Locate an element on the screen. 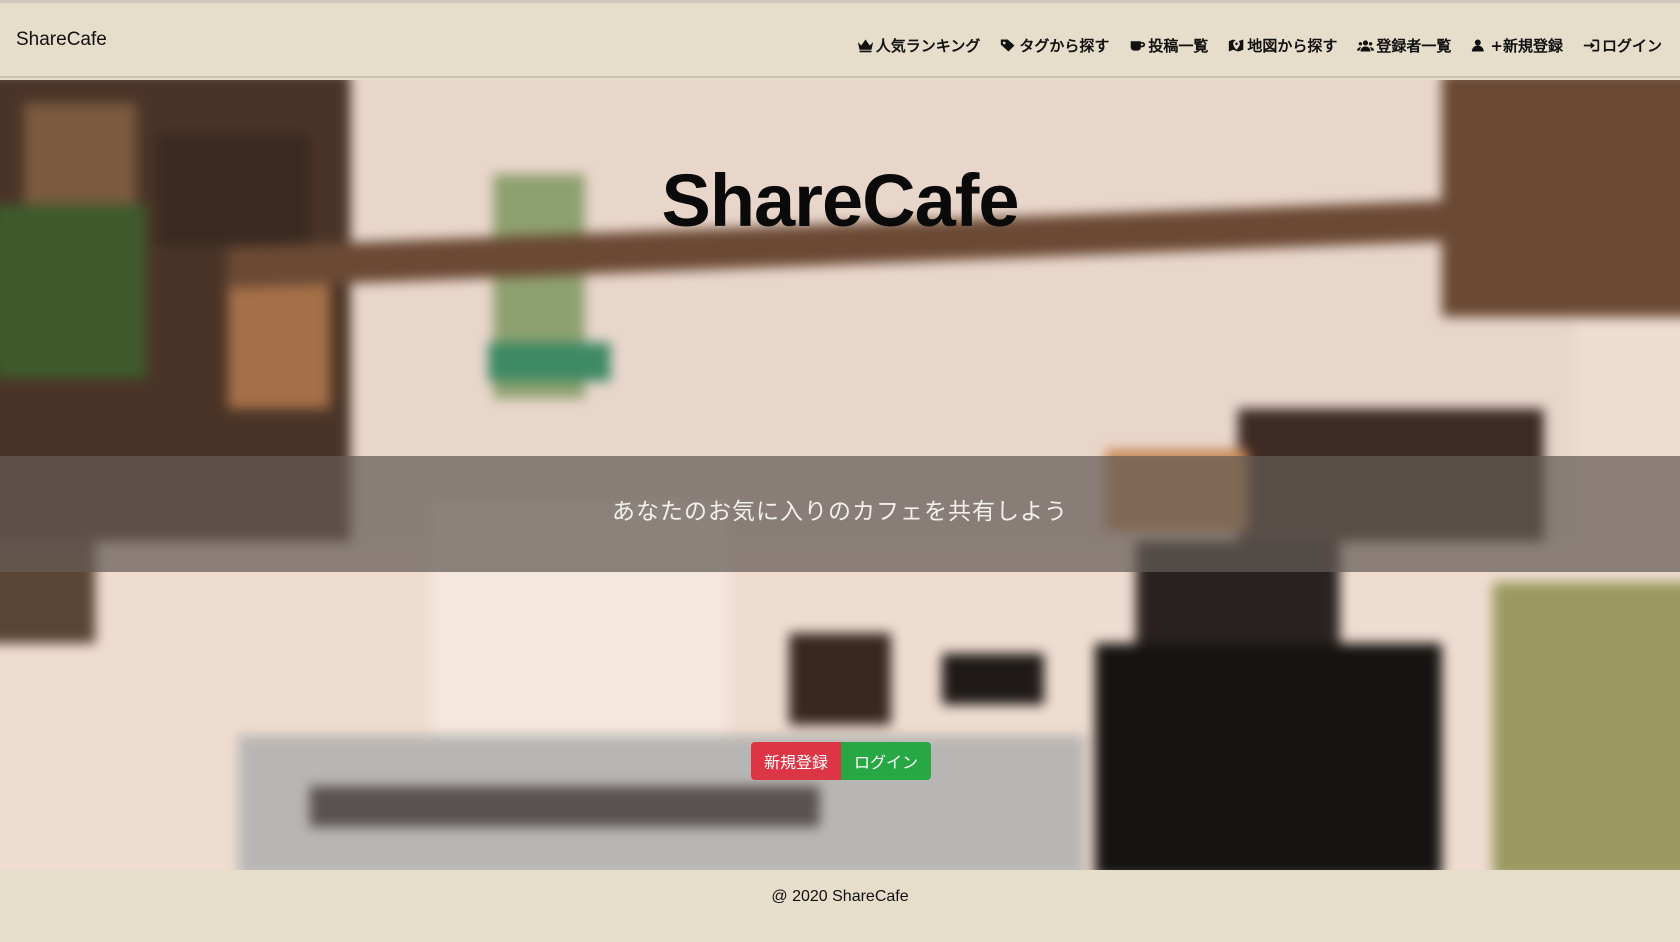 The height and width of the screenshot is (942, 1680). nav-login: ログイン is located at coordinates (1622, 45).